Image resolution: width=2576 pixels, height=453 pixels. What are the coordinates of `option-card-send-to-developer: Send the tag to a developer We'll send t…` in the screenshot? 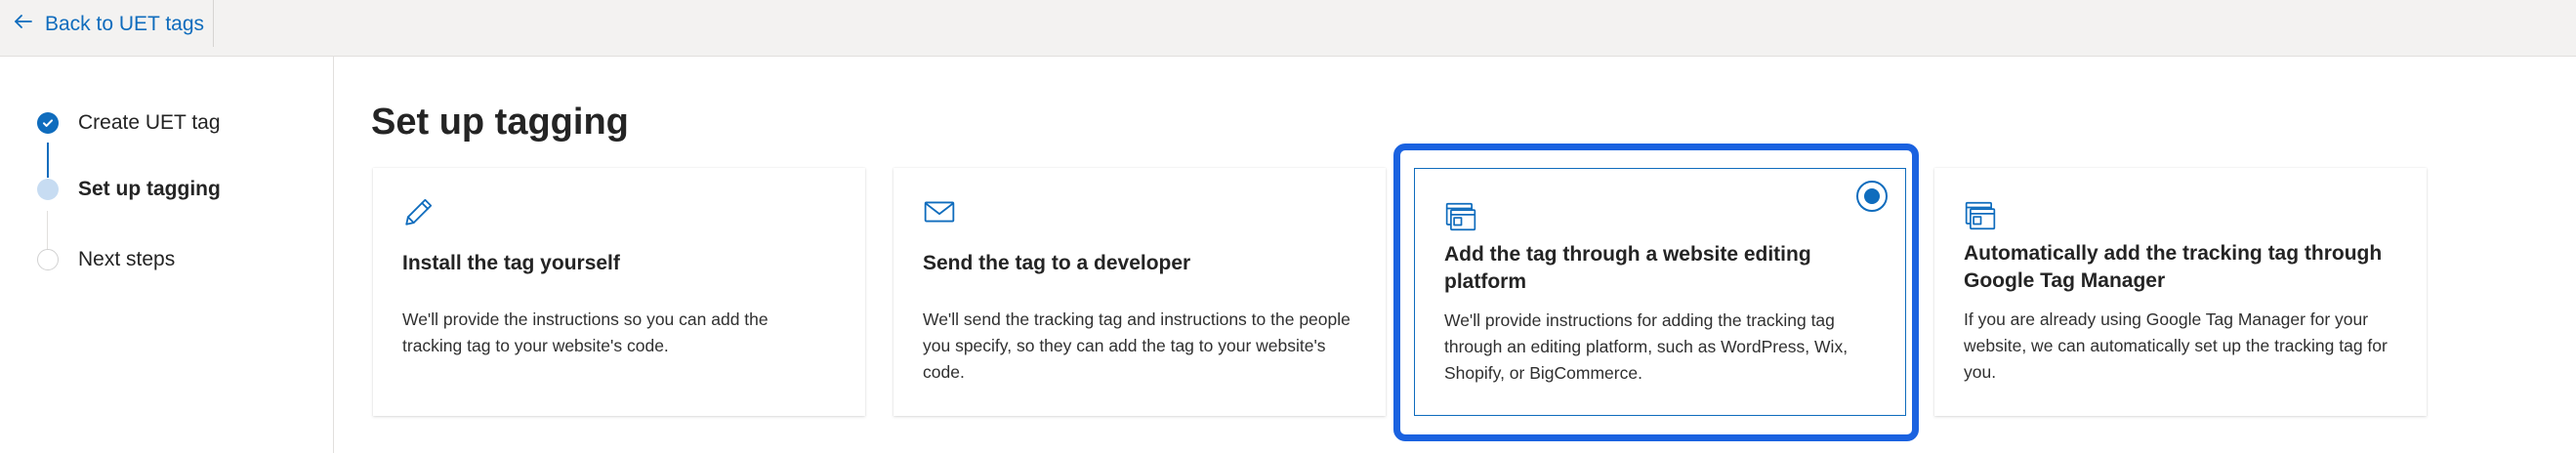 It's located at (1139, 292).